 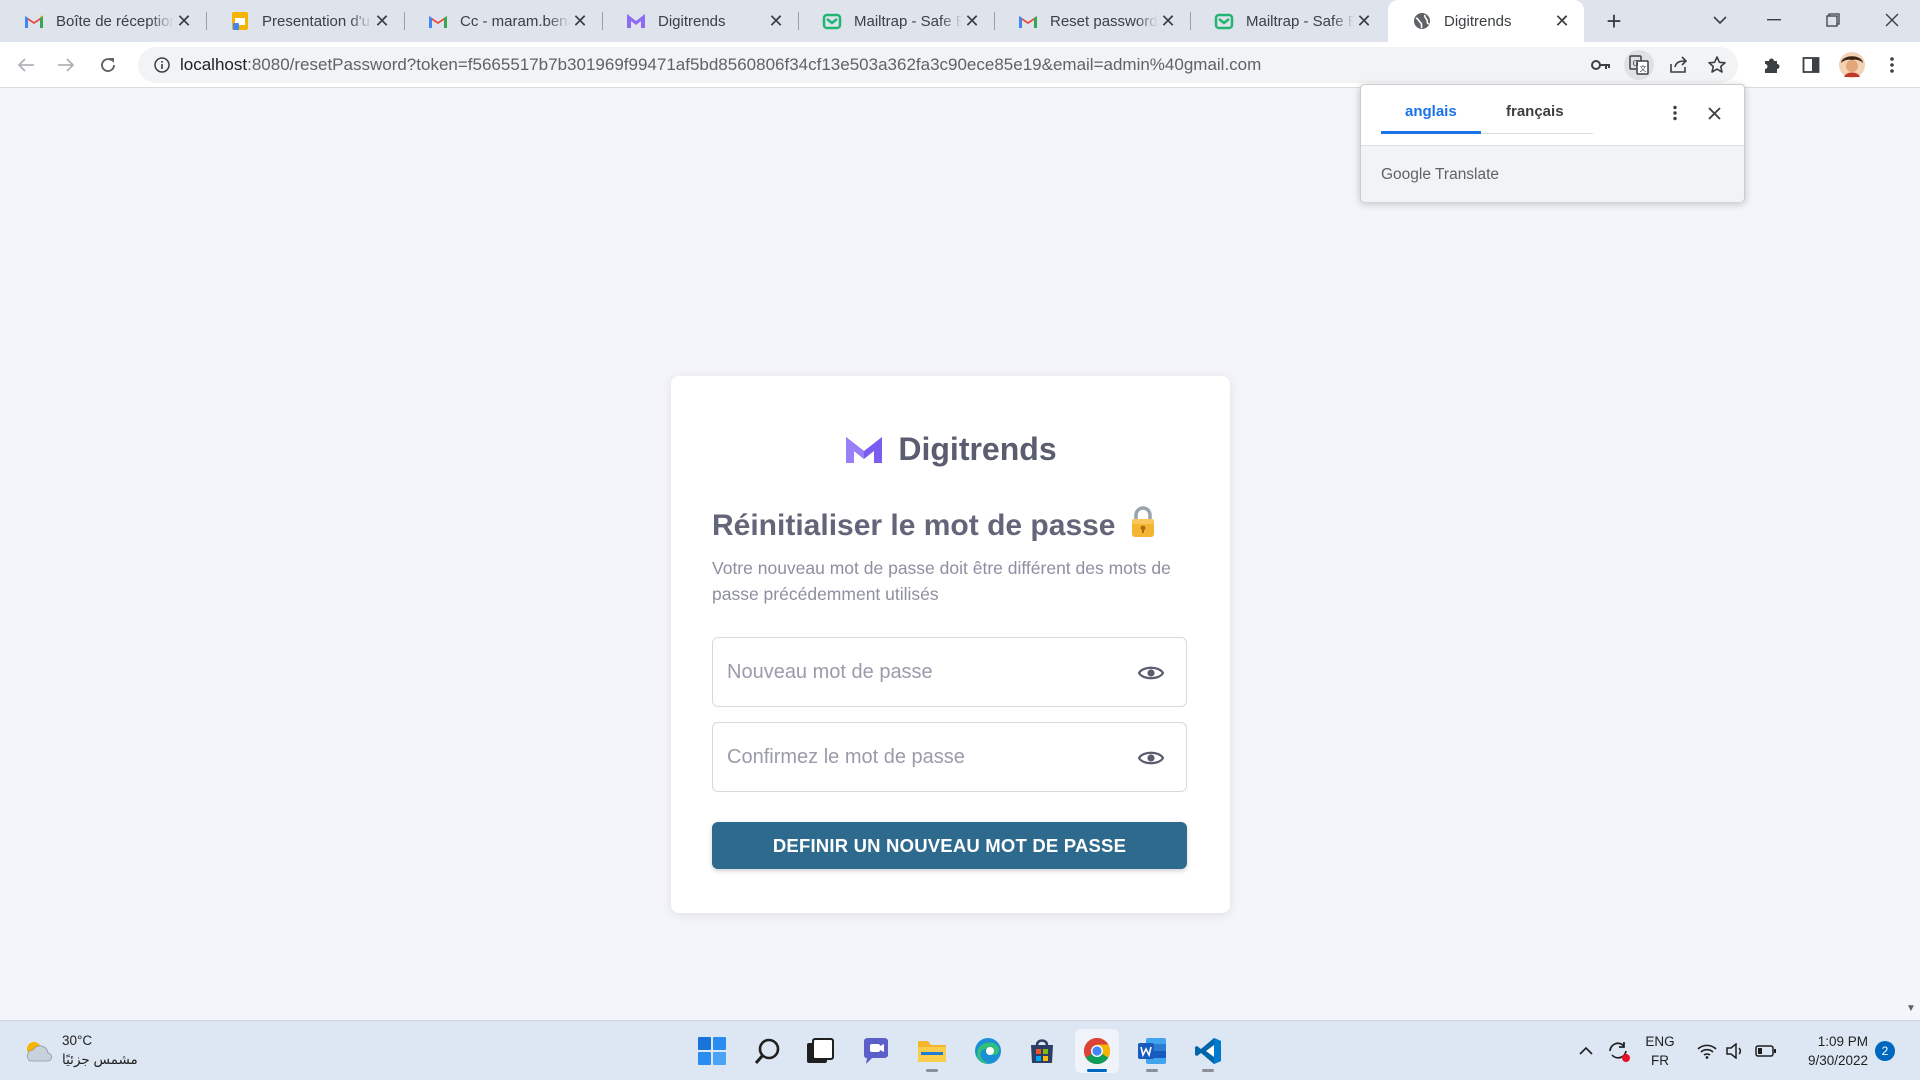 I want to click on weather-temperature: 30°C, so click(x=77, y=1040).